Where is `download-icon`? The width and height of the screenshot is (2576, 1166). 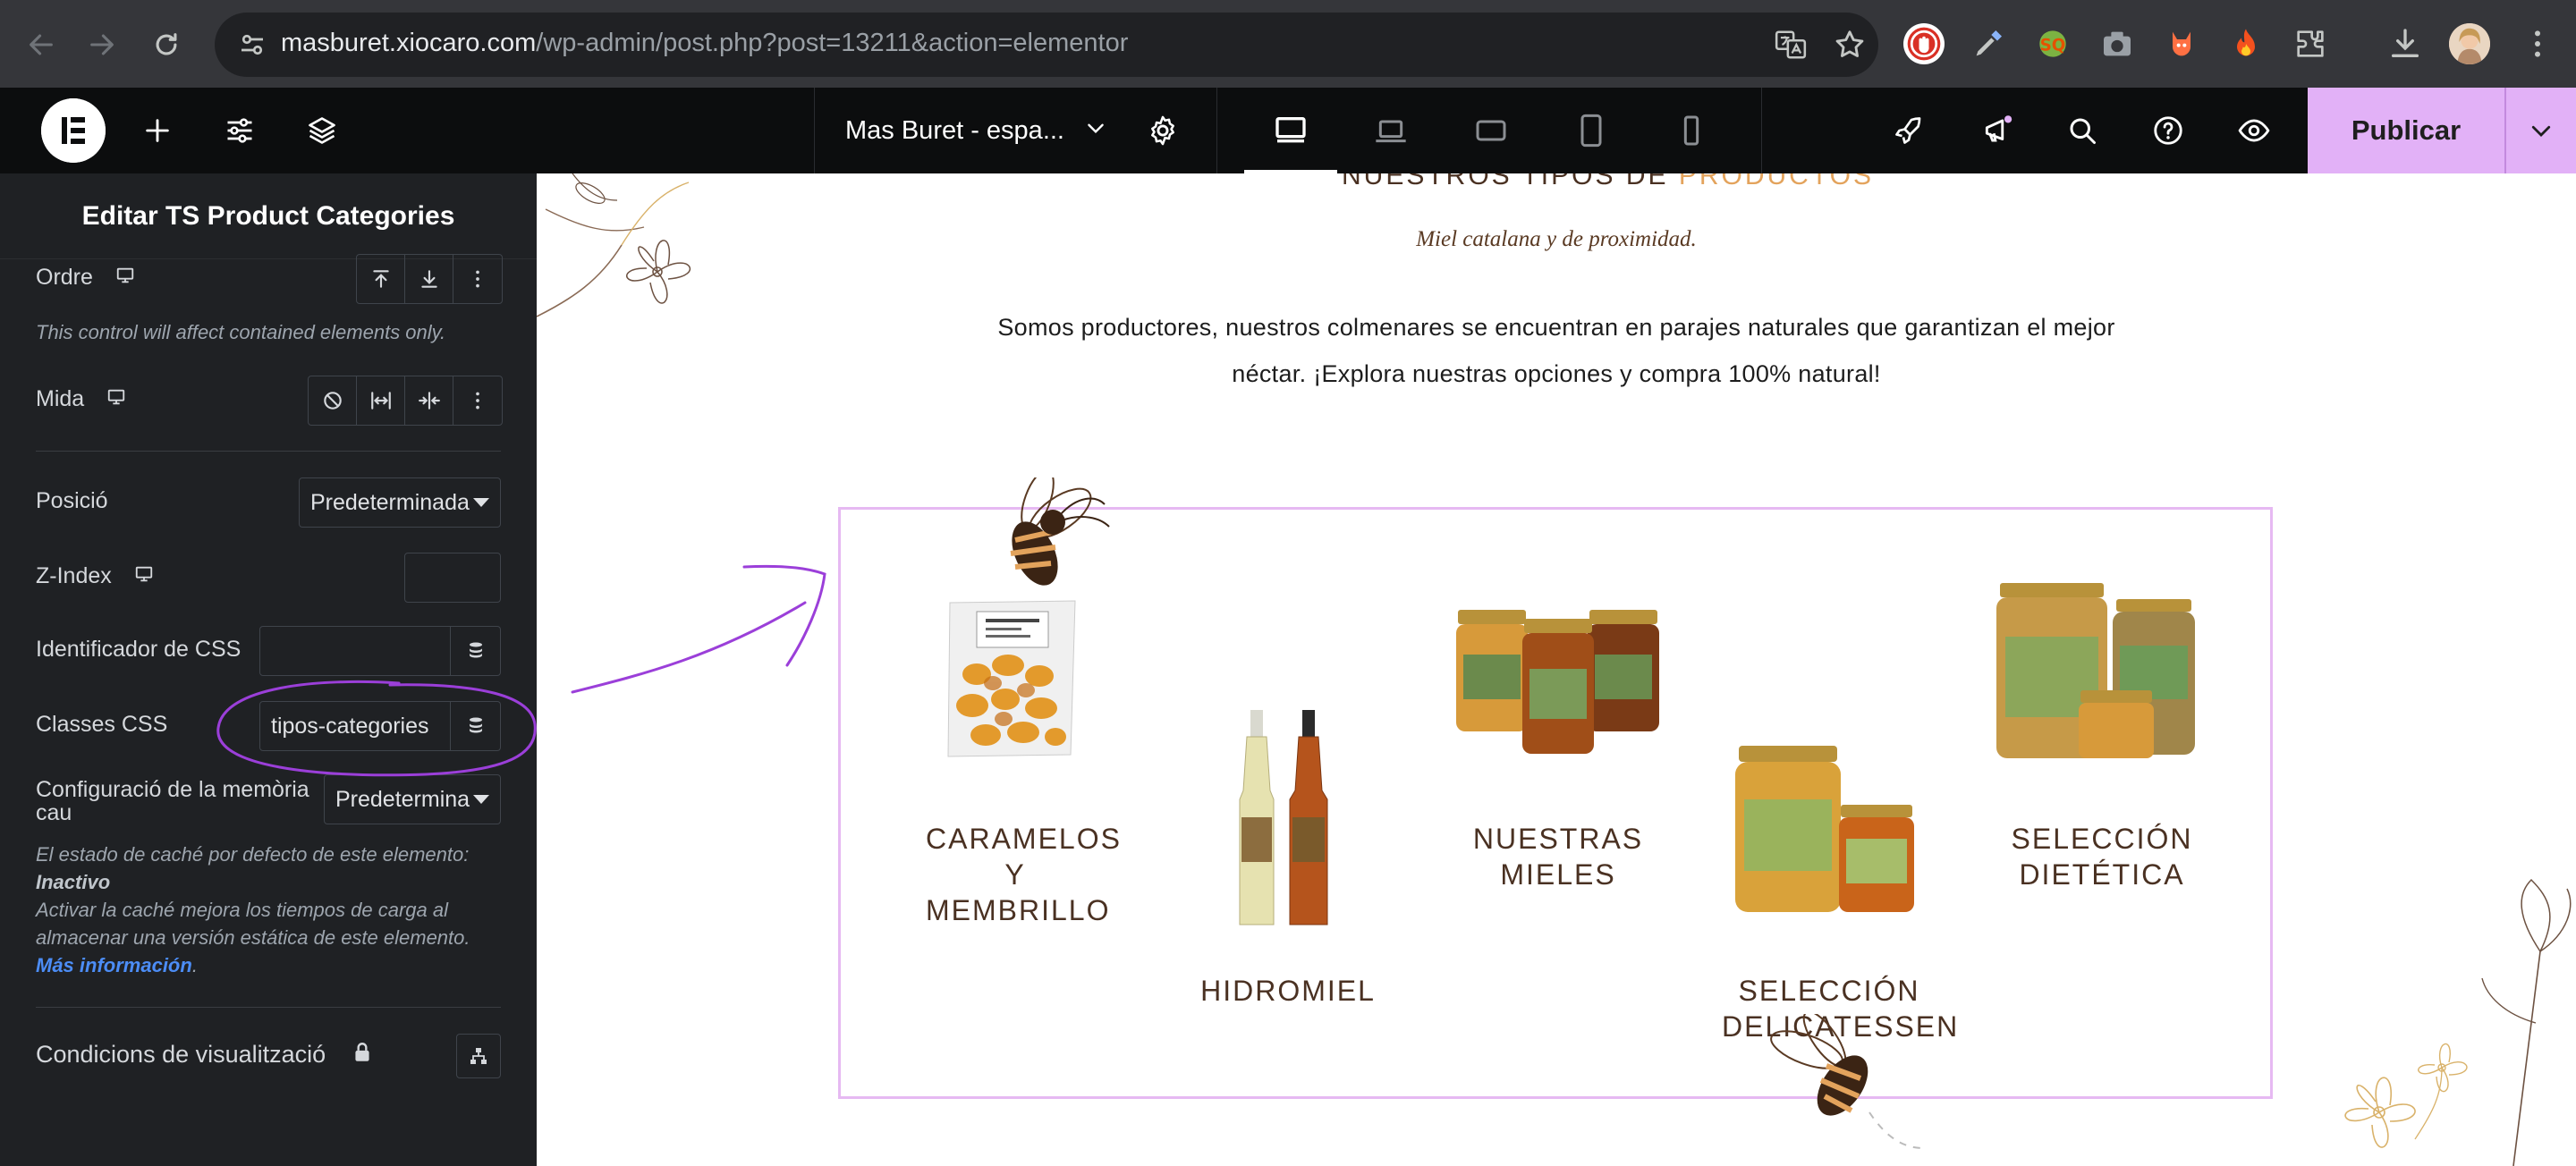 download-icon is located at coordinates (2405, 43).